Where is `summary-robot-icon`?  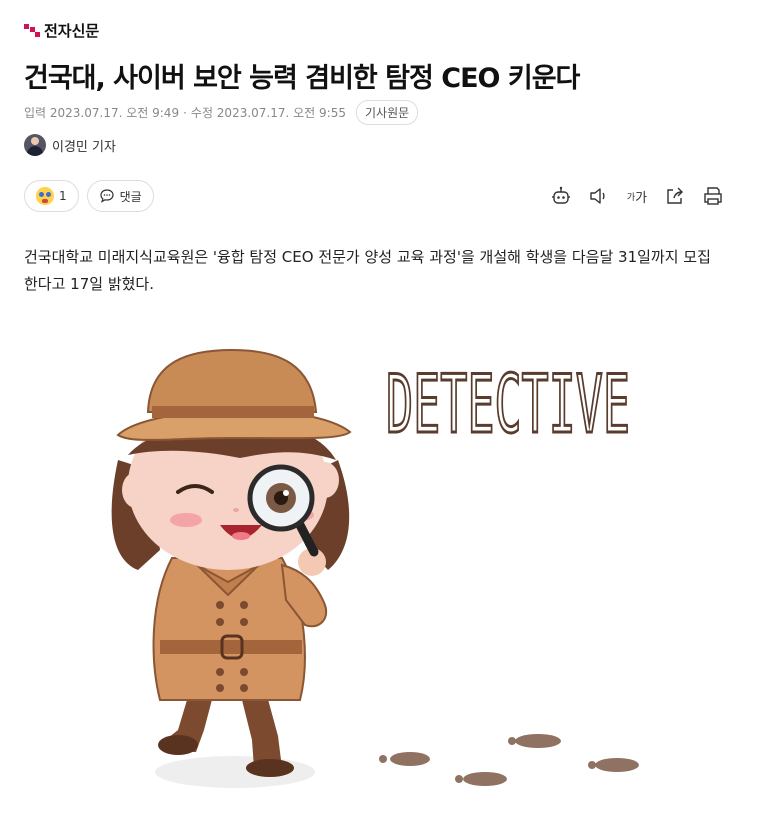 summary-robot-icon is located at coordinates (561, 195).